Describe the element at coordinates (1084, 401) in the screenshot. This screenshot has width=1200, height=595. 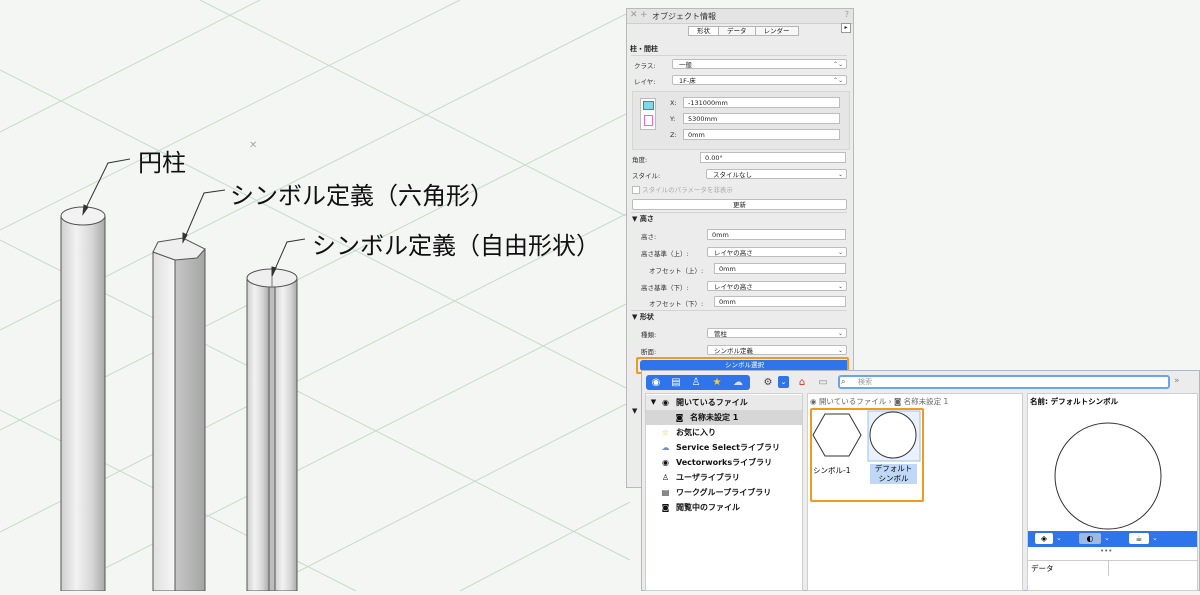
I see `preview-name-value: デフォルトシンボル` at that location.